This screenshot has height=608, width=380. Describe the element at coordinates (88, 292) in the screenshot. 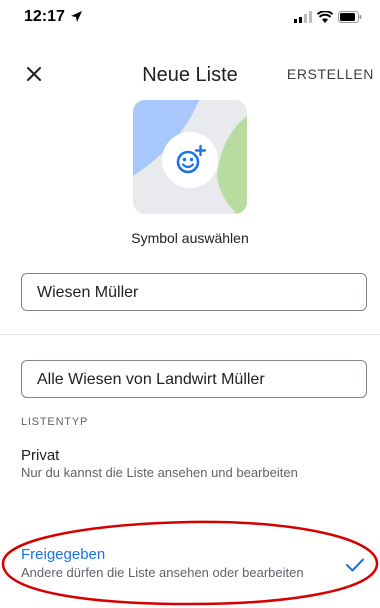

I see `list-name-value: Wiesen Müller` at that location.